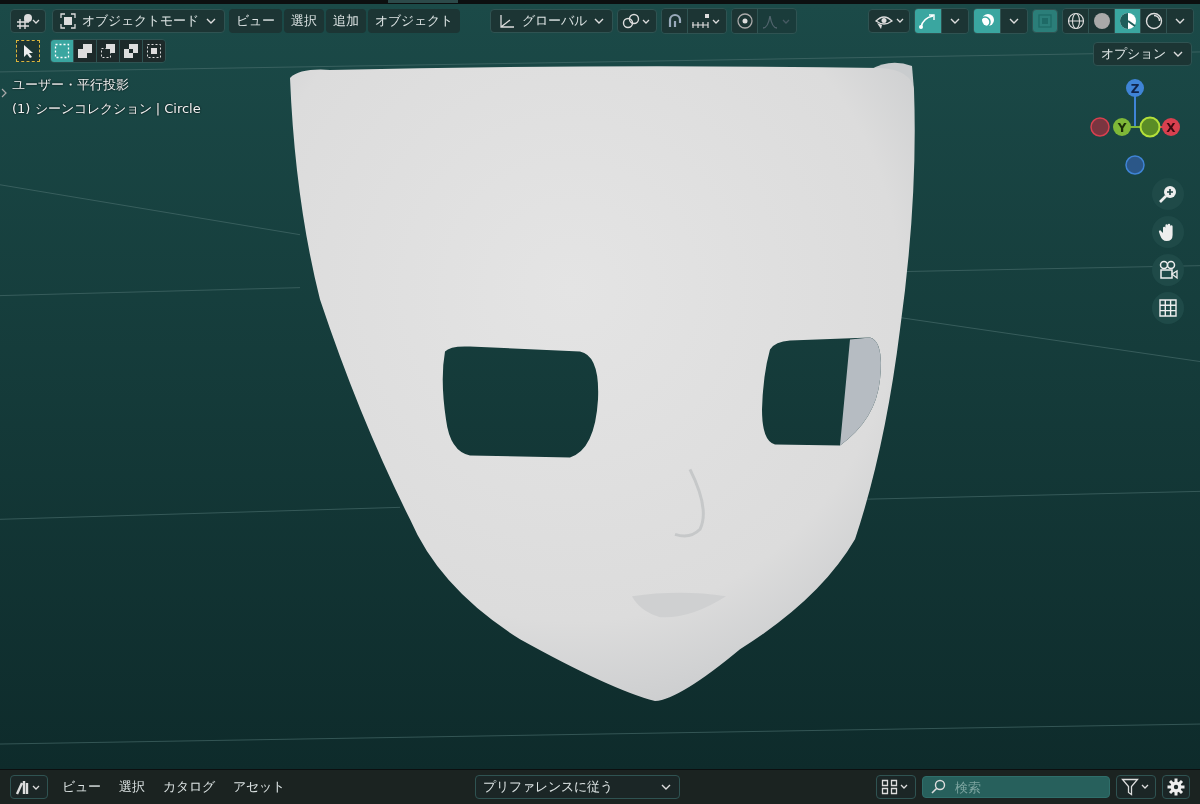 The image size is (1200, 804). Describe the element at coordinates (1142, 54) in the screenshot. I see `options-dropdown: オプション` at that location.